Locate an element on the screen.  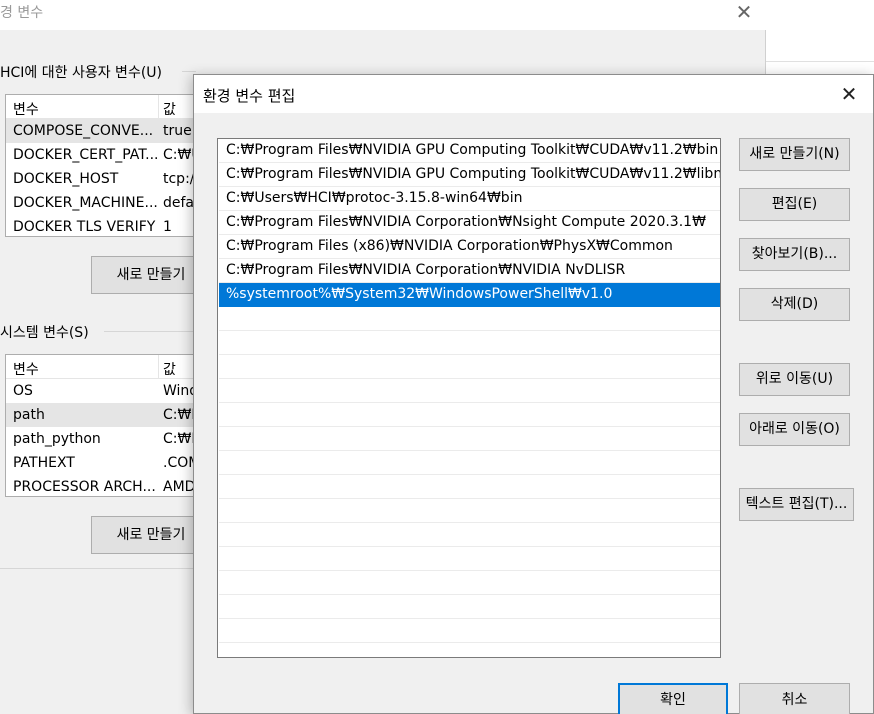
move-up-button: 위로 이동(U) is located at coordinates (794, 379).